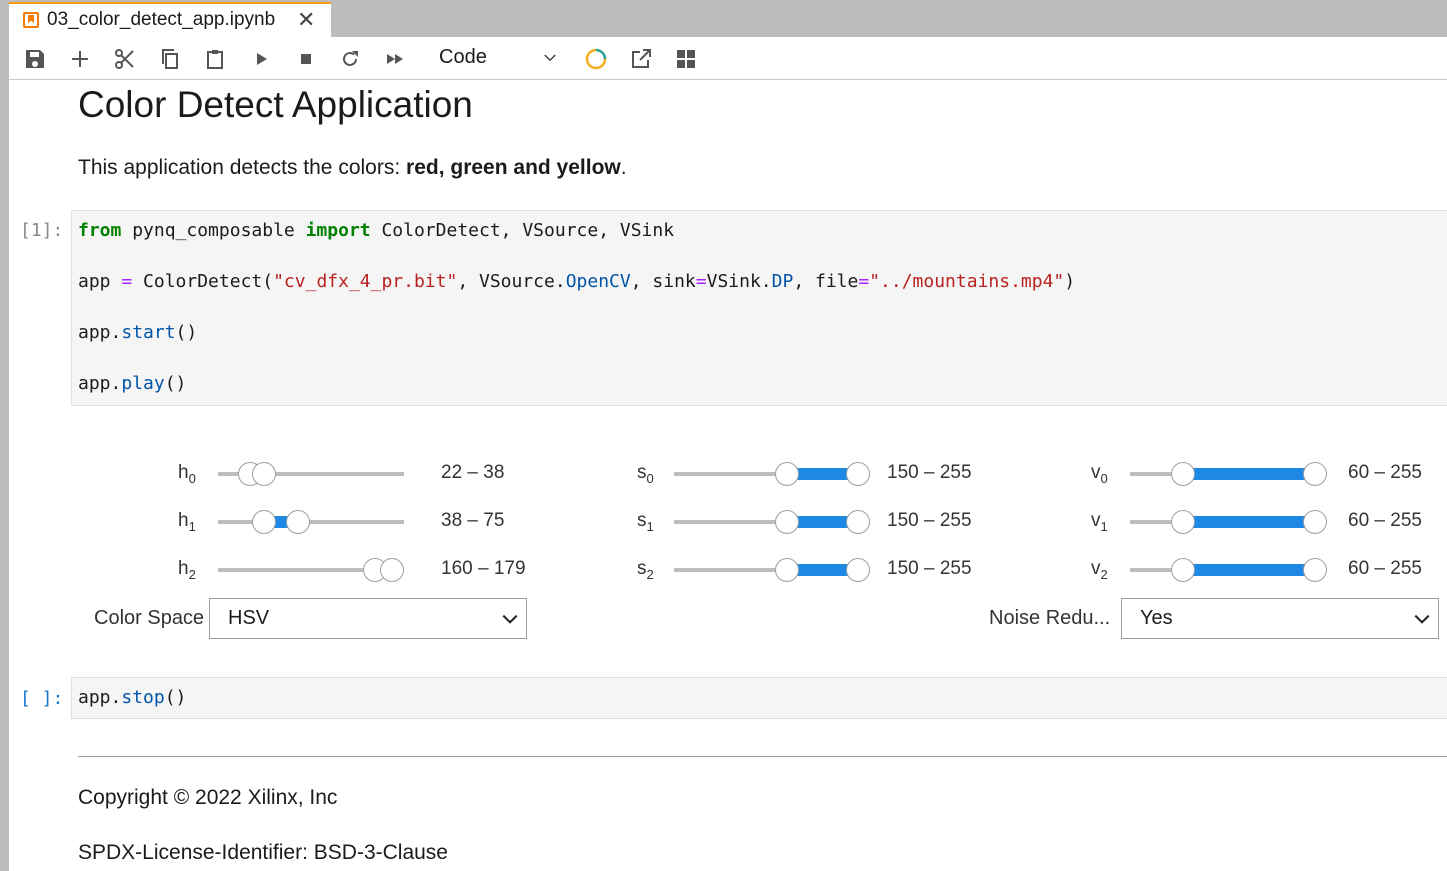 This screenshot has width=1447, height=871. What do you see at coordinates (1099, 522) in the screenshot?
I see `slider-label-v1: v1` at bounding box center [1099, 522].